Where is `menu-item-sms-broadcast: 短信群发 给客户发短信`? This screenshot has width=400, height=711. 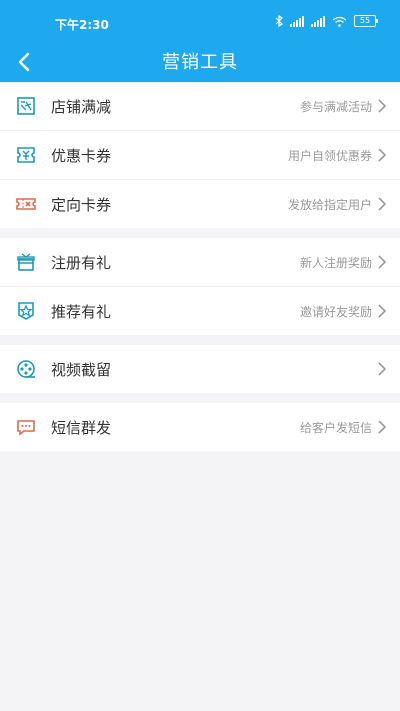 menu-item-sms-broadcast: 短信群发 给客户发短信 is located at coordinates (200, 427).